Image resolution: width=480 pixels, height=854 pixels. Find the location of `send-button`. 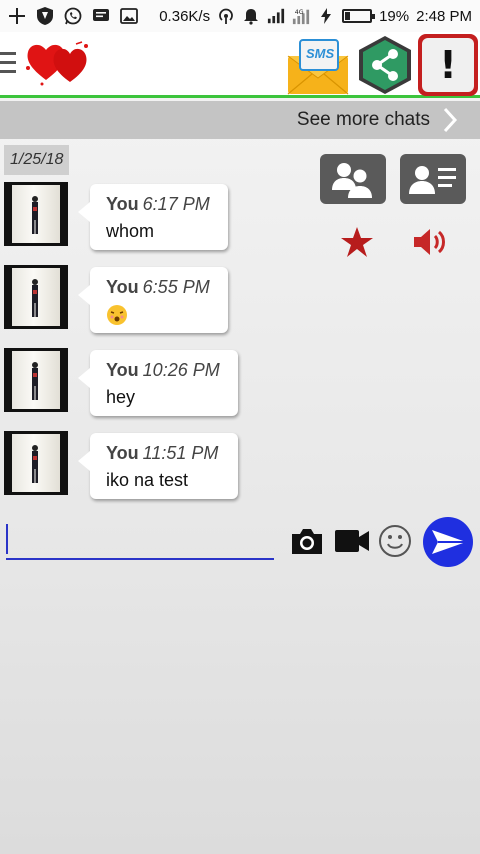

send-button is located at coordinates (448, 542).